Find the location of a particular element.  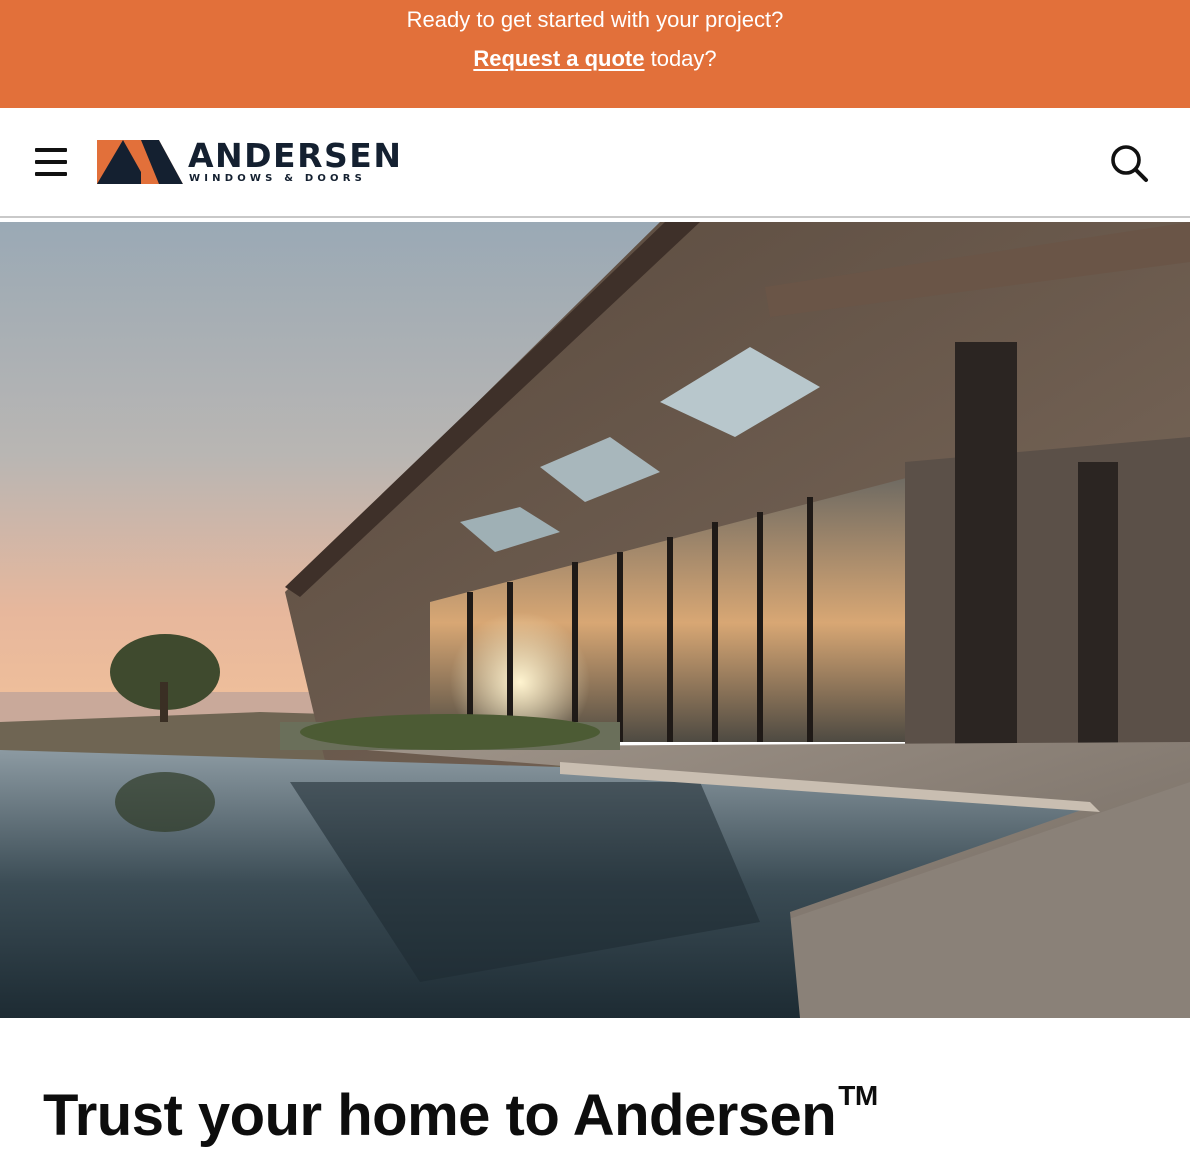

search-icon is located at coordinates (1129, 163).